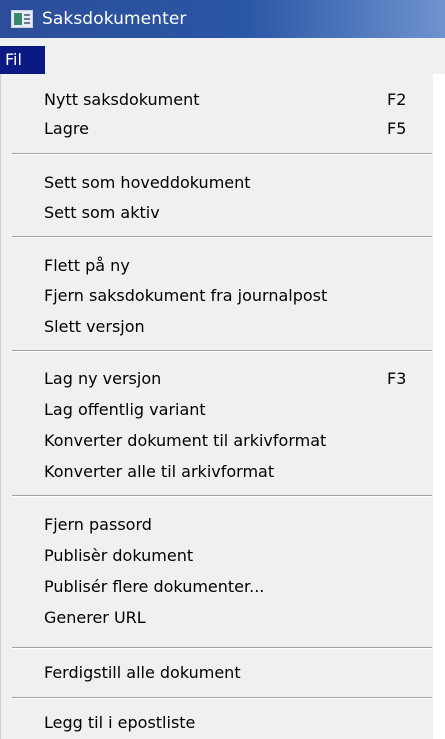 This screenshot has height=739, width=445. What do you see at coordinates (22, 19) in the screenshot?
I see `app-window-icon` at bounding box center [22, 19].